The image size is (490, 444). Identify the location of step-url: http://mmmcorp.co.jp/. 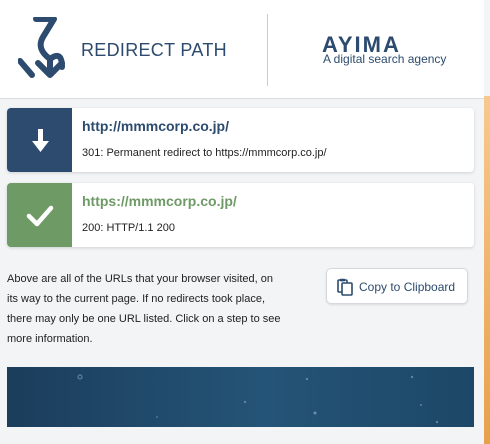
(155, 126).